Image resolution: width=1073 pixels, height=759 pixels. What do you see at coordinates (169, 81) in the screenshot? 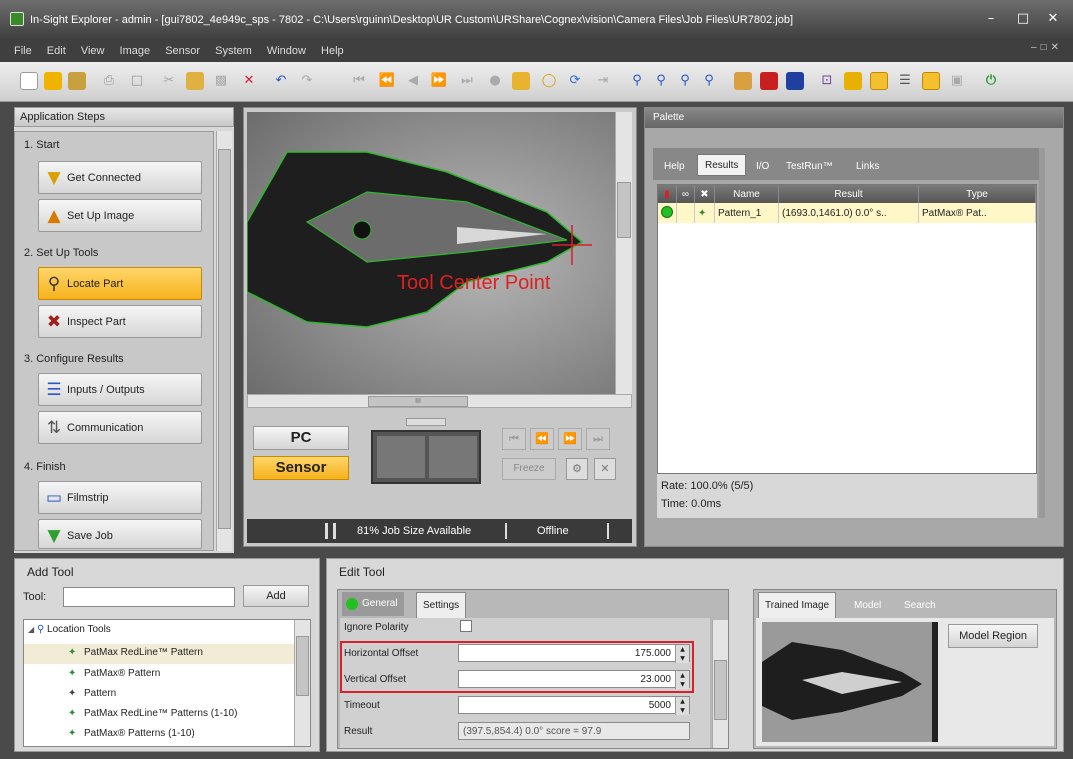
I see `cut-icon: ✂` at bounding box center [169, 81].